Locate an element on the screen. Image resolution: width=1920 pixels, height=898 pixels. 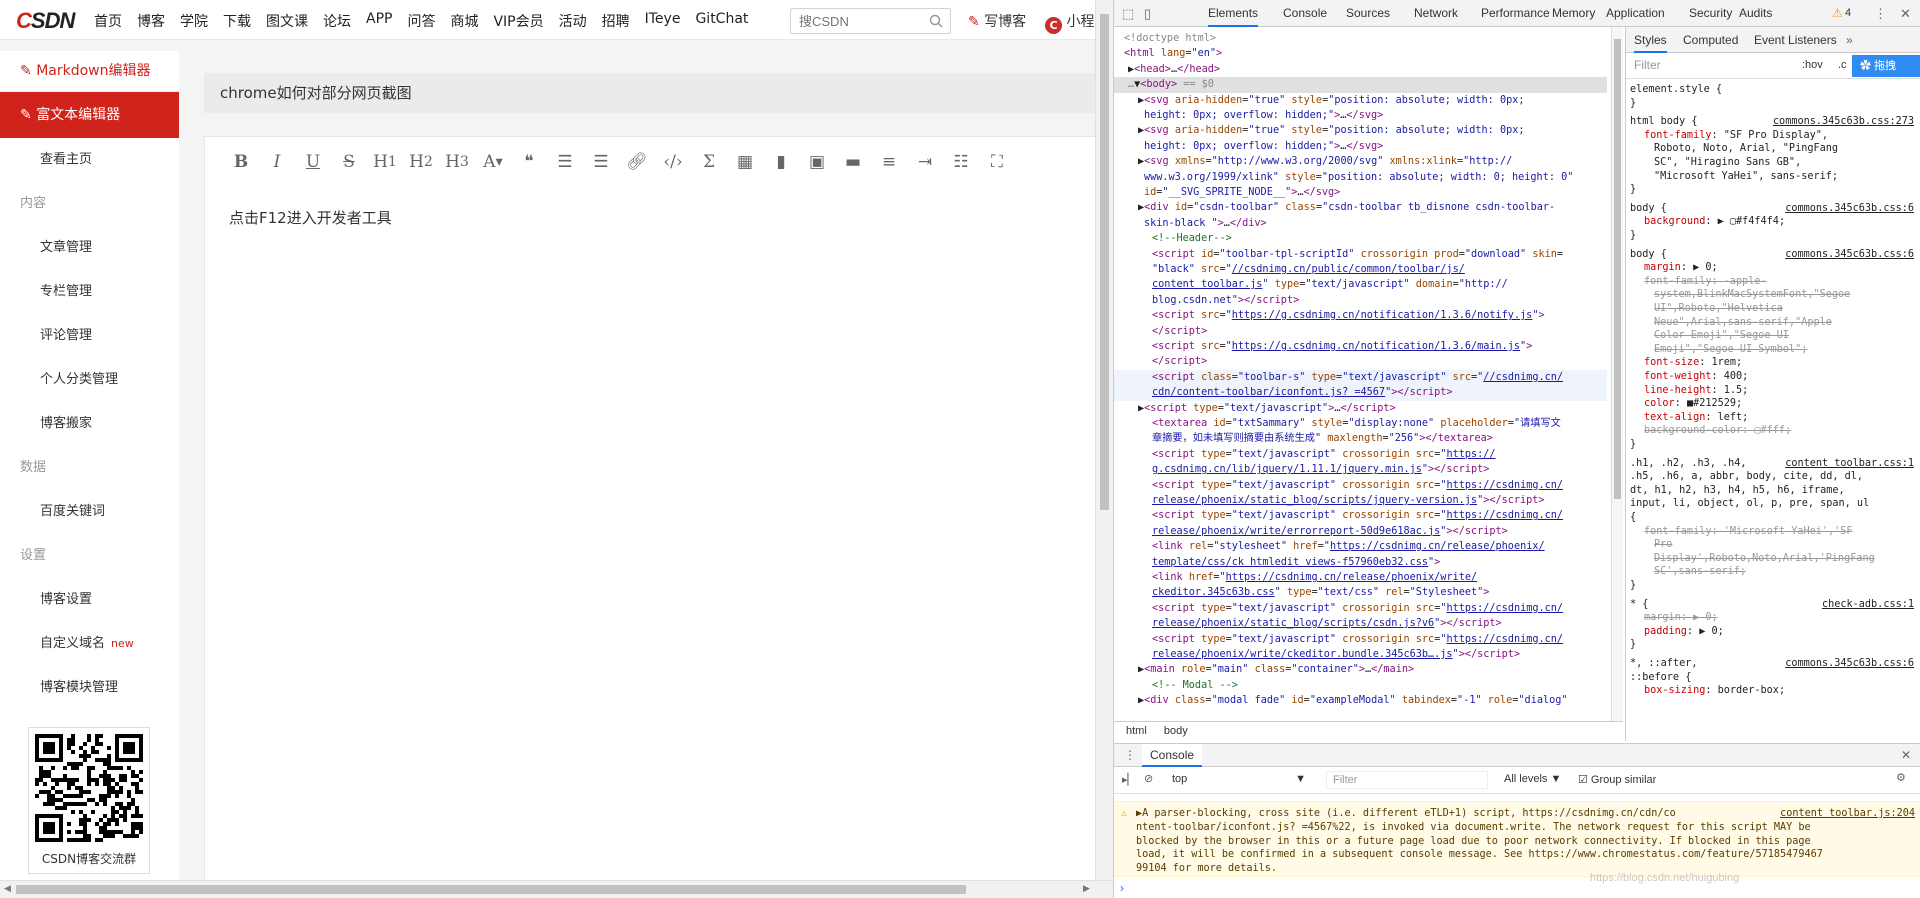
italic-icon: I is located at coordinates (277, 162).